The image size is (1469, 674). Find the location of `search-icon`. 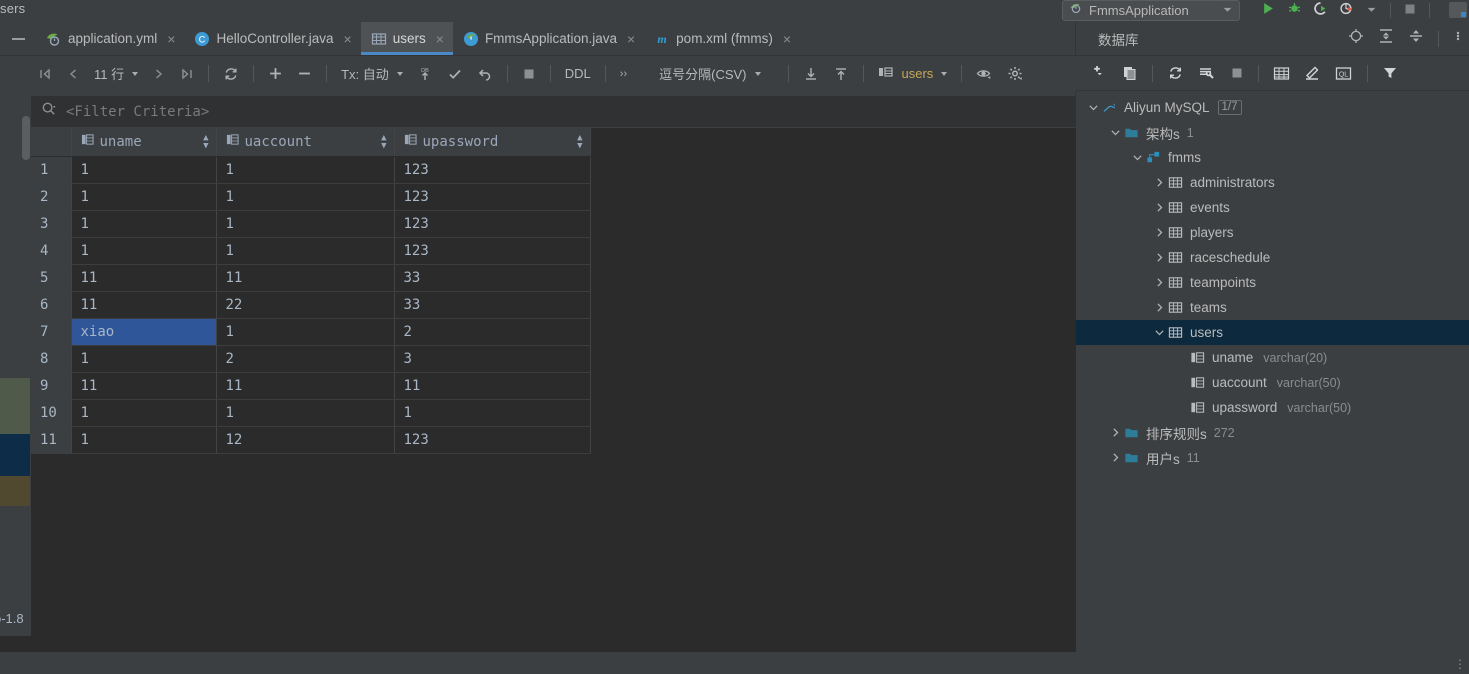

search-icon is located at coordinates (49, 111).